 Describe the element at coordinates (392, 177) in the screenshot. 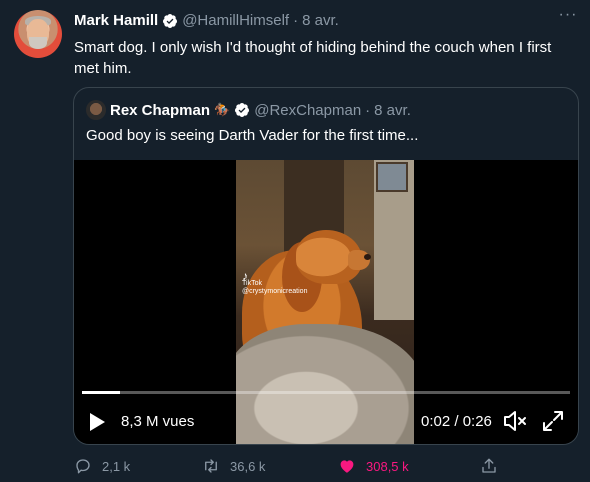

I see `video-bg-picture` at that location.